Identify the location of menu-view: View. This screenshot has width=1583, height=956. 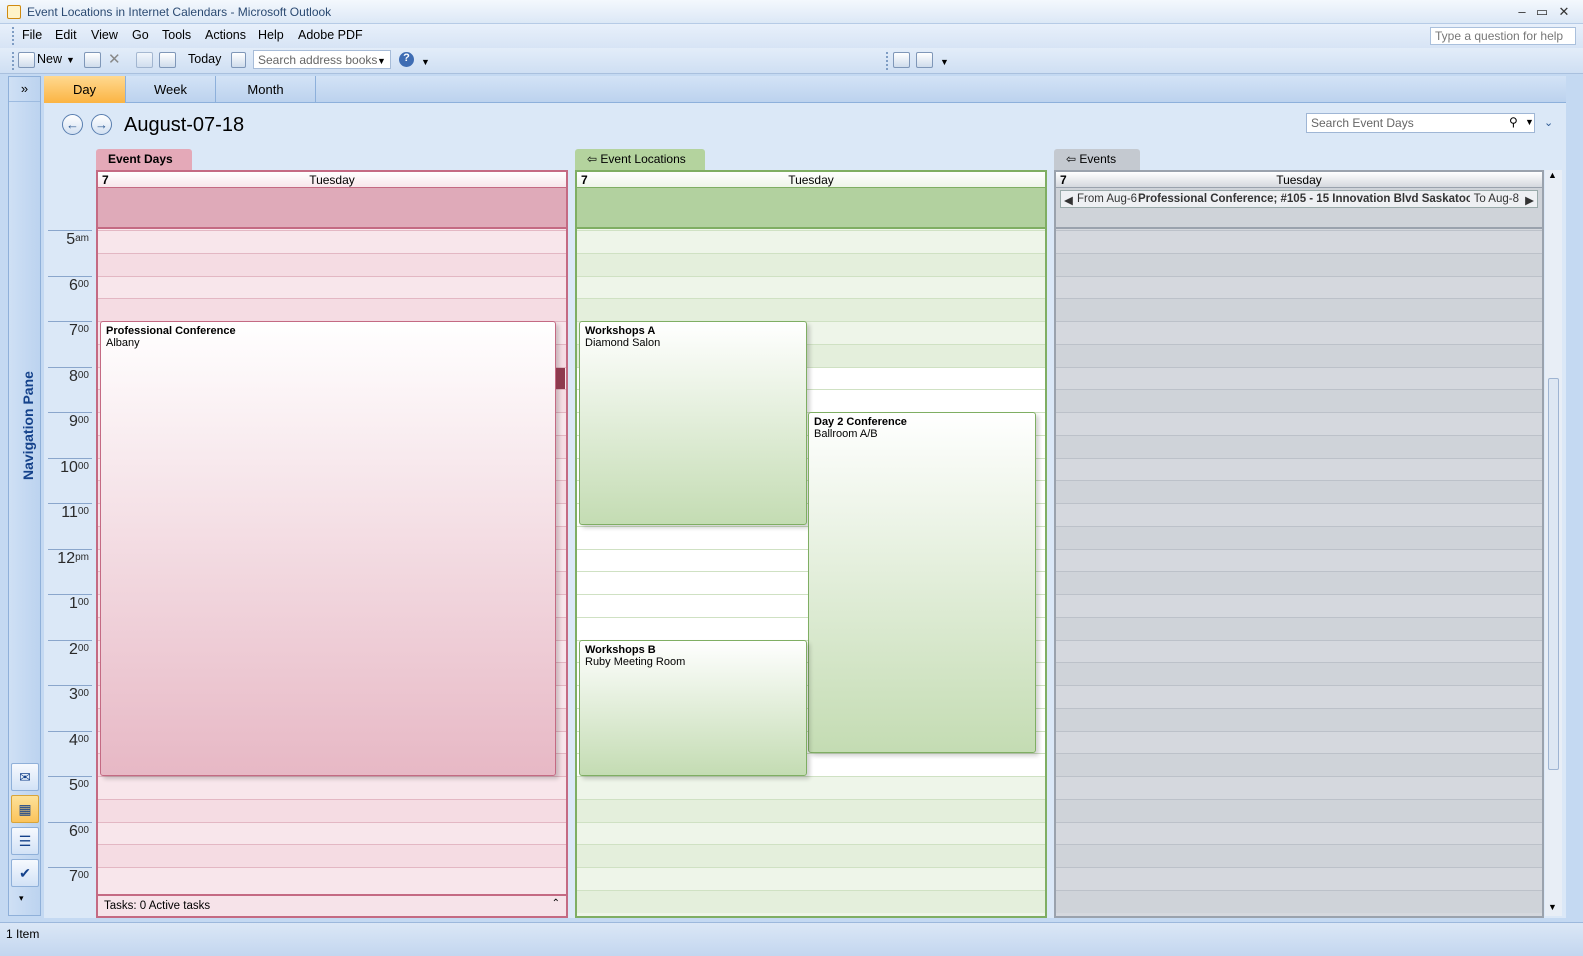
(104, 35).